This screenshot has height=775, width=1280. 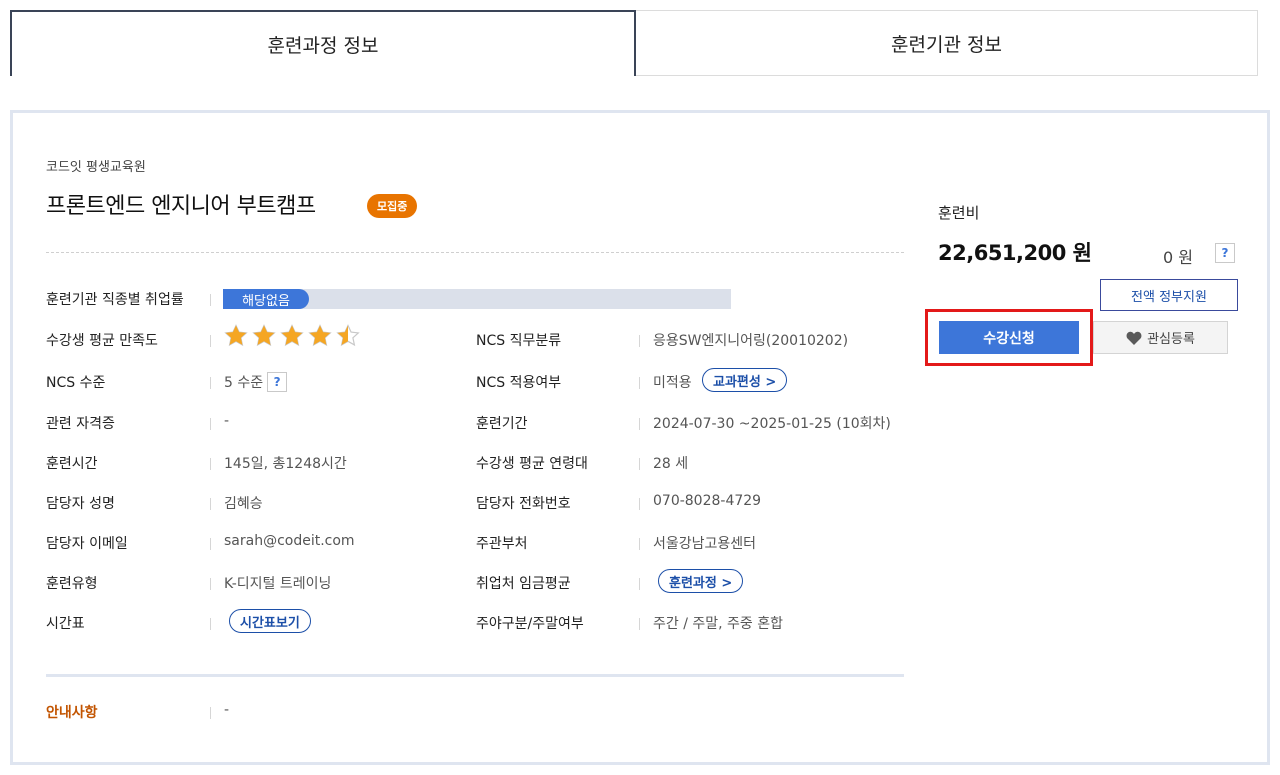 I want to click on ncs-applied-value: 미적용, so click(x=672, y=383).